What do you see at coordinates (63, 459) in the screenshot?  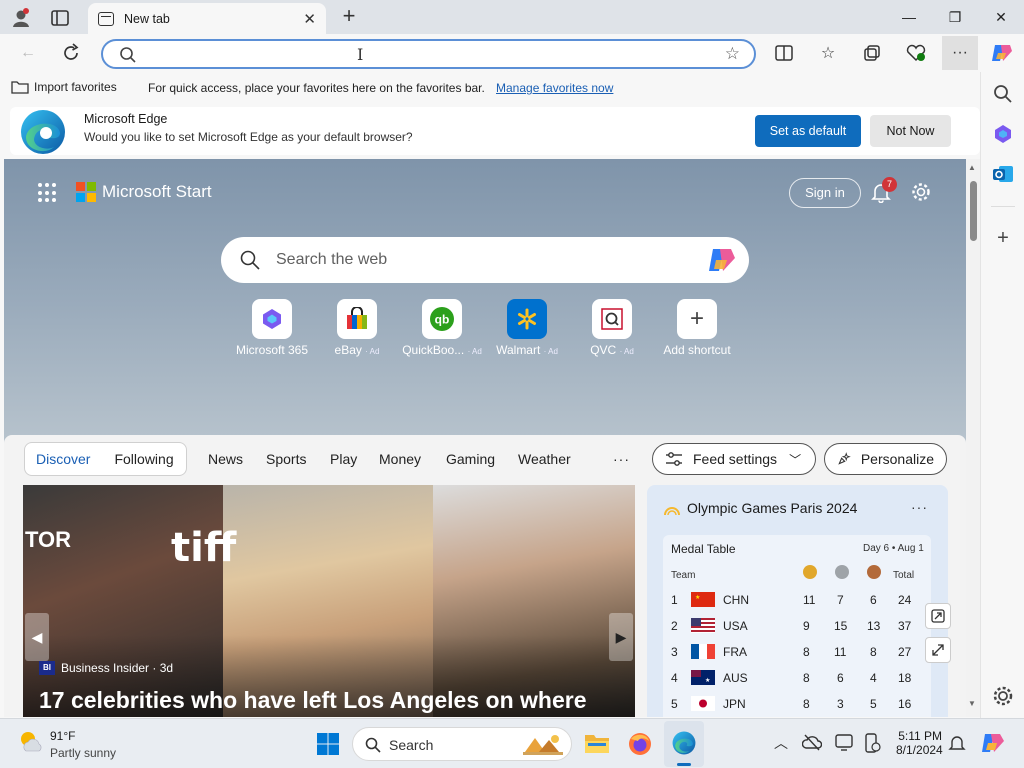 I see `tab-discover: Discover` at bounding box center [63, 459].